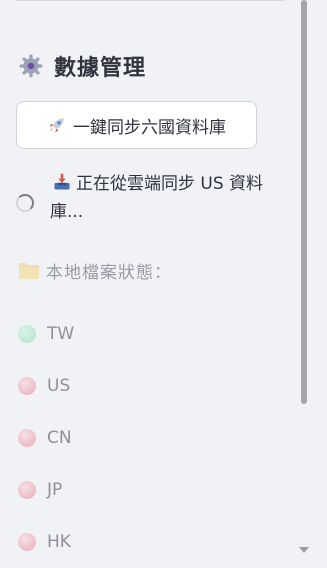  I want to click on section-title: 數據管理, so click(100, 68).